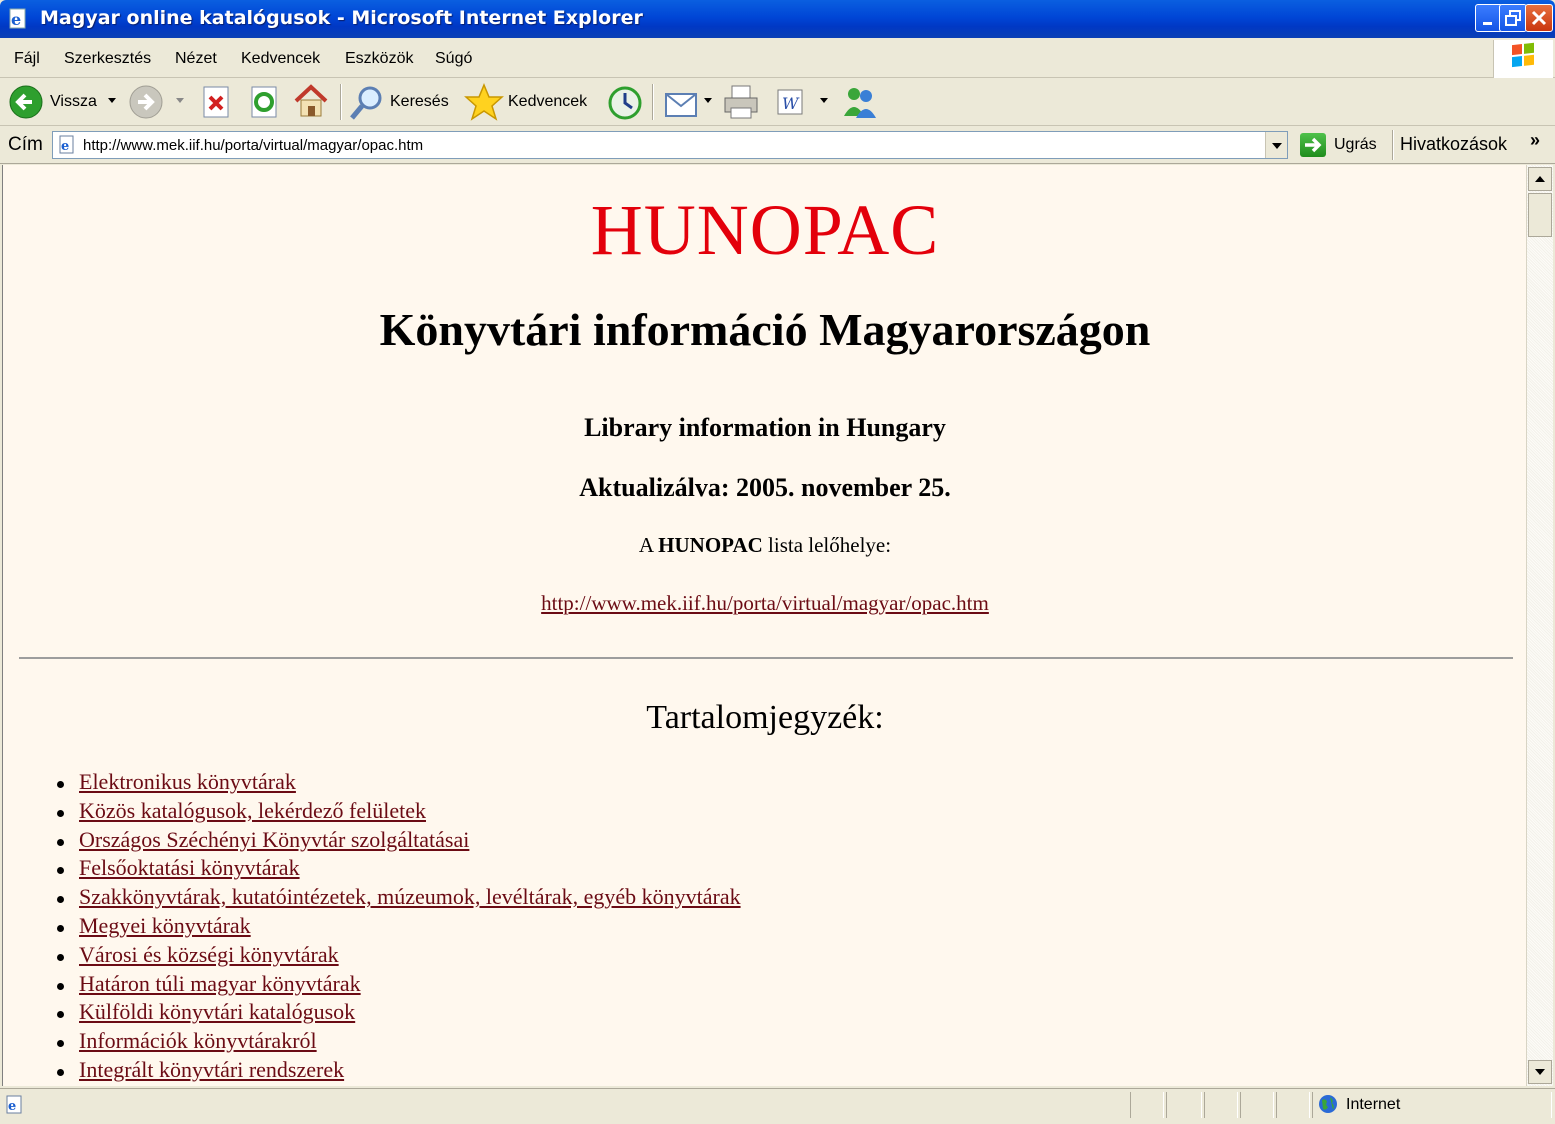  What do you see at coordinates (196, 59) in the screenshot?
I see `menu-view: Nézet` at bounding box center [196, 59].